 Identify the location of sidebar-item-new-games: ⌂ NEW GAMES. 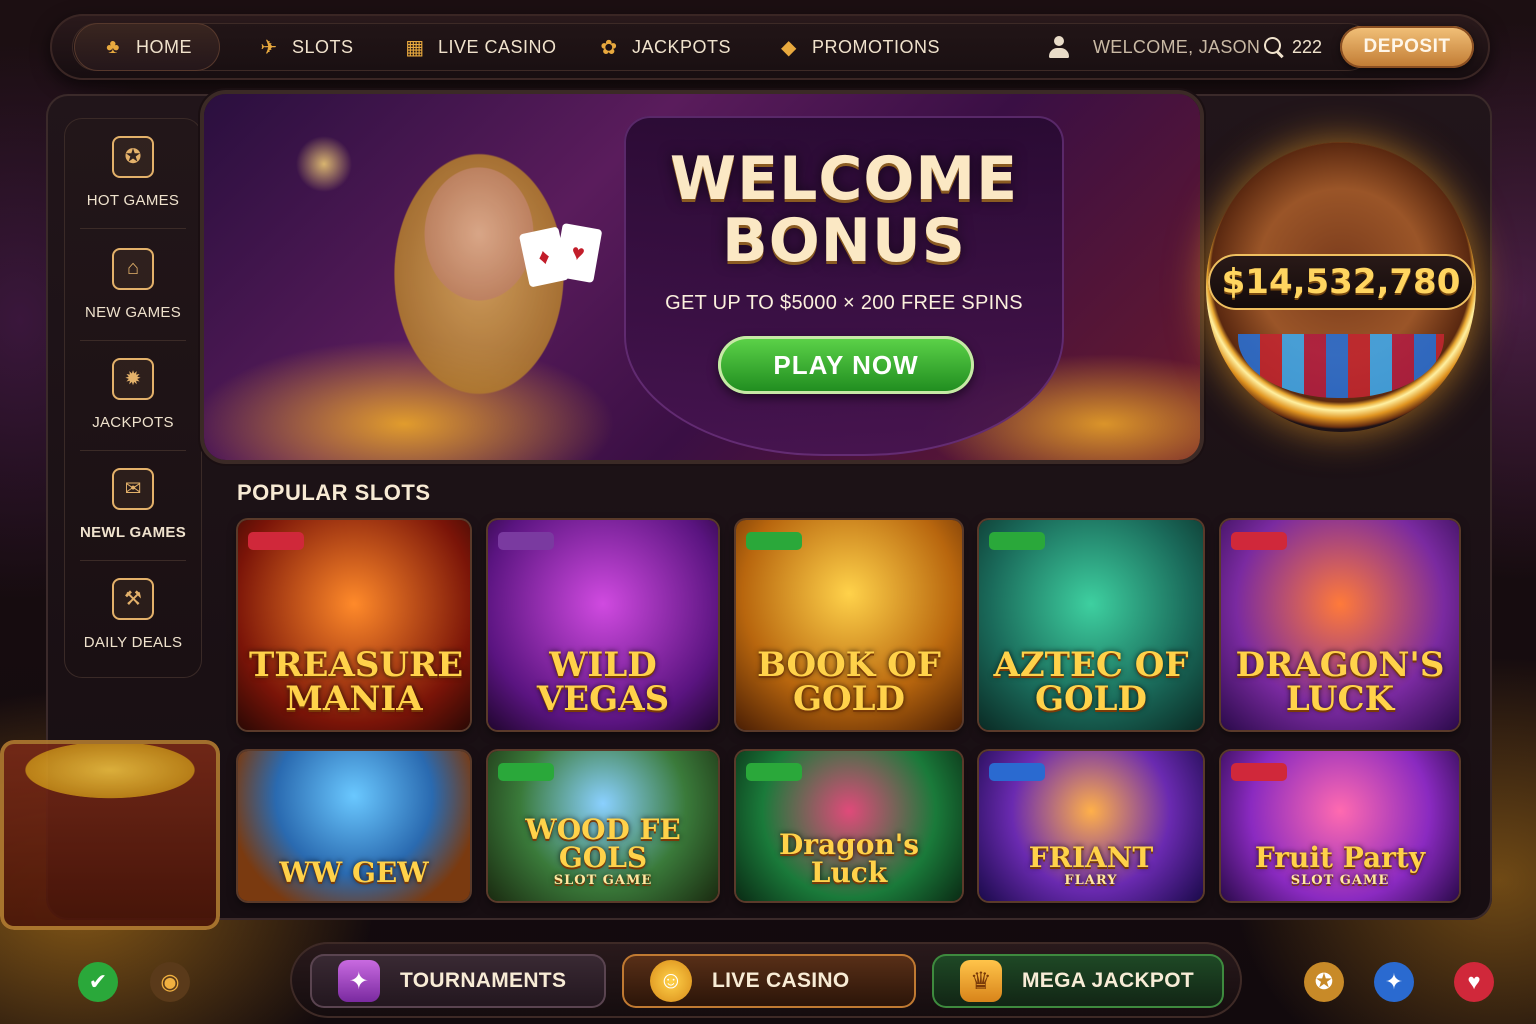
(133, 284).